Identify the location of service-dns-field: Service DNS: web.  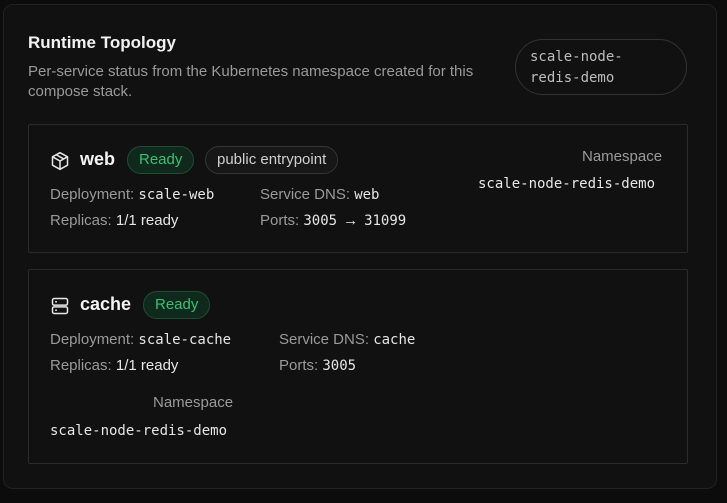
(320, 194).